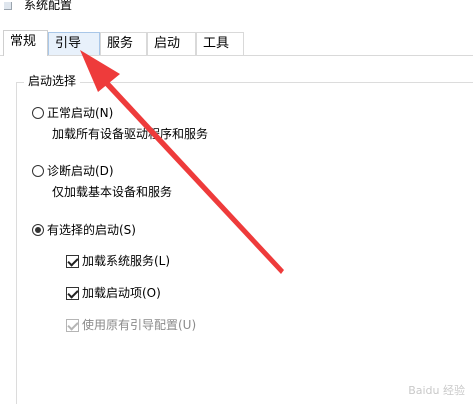 Image resolution: width=473 pixels, height=404 pixels. Describe the element at coordinates (8, 6) in the screenshot. I see `system-config-icon` at that location.